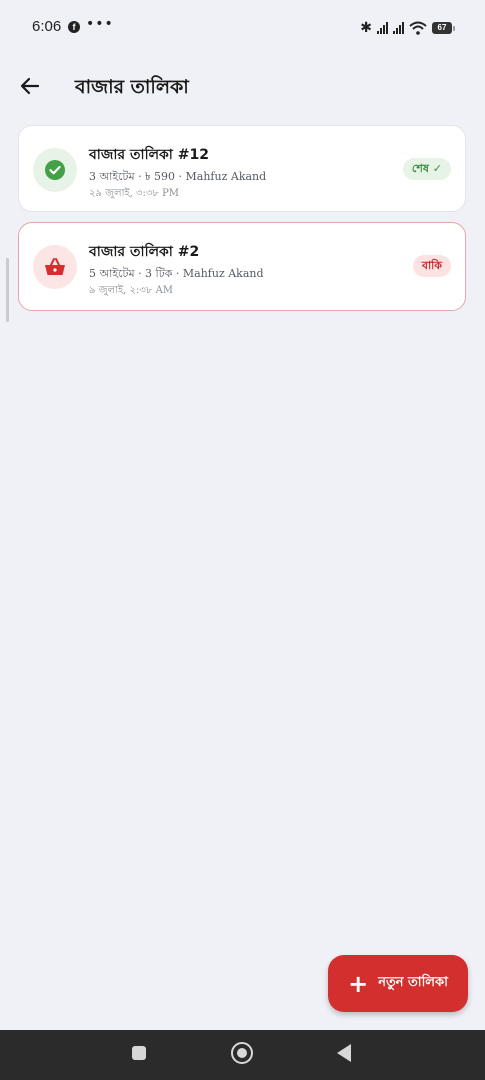 This screenshot has width=485, height=1080. Describe the element at coordinates (242, 28) in the screenshot. I see `status-bar: 6:06 f ••• ✱ 67` at that location.